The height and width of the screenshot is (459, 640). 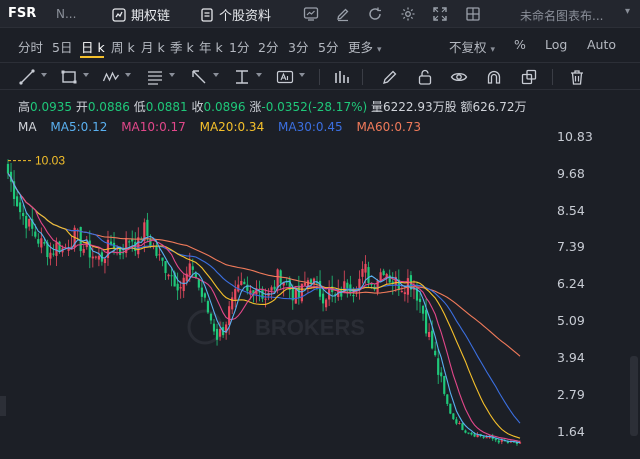 I want to click on close-value: 0.0896, so click(x=224, y=107).